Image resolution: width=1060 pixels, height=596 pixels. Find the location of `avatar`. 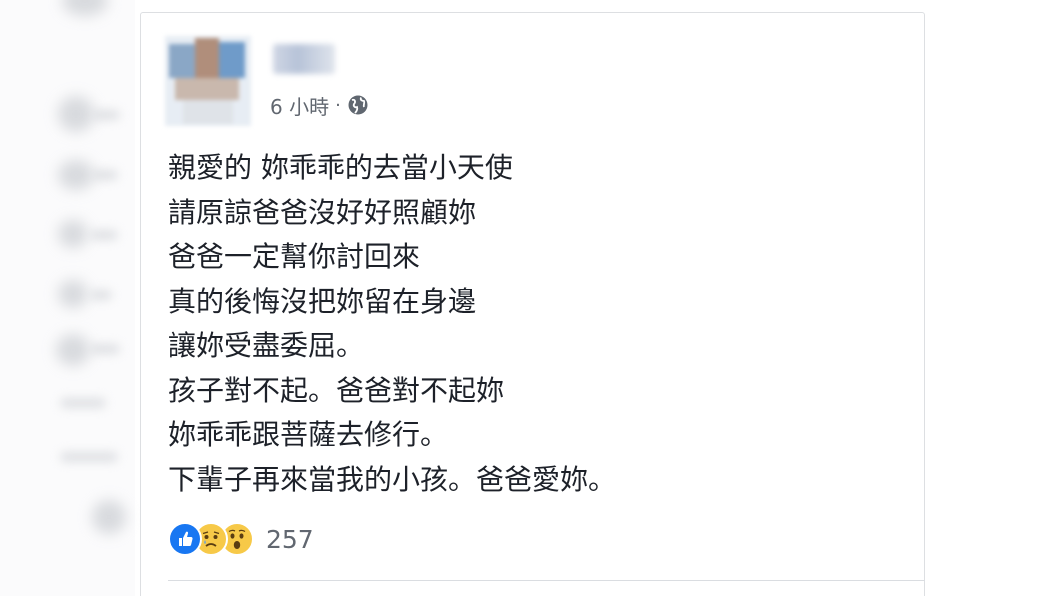

avatar is located at coordinates (208, 81).